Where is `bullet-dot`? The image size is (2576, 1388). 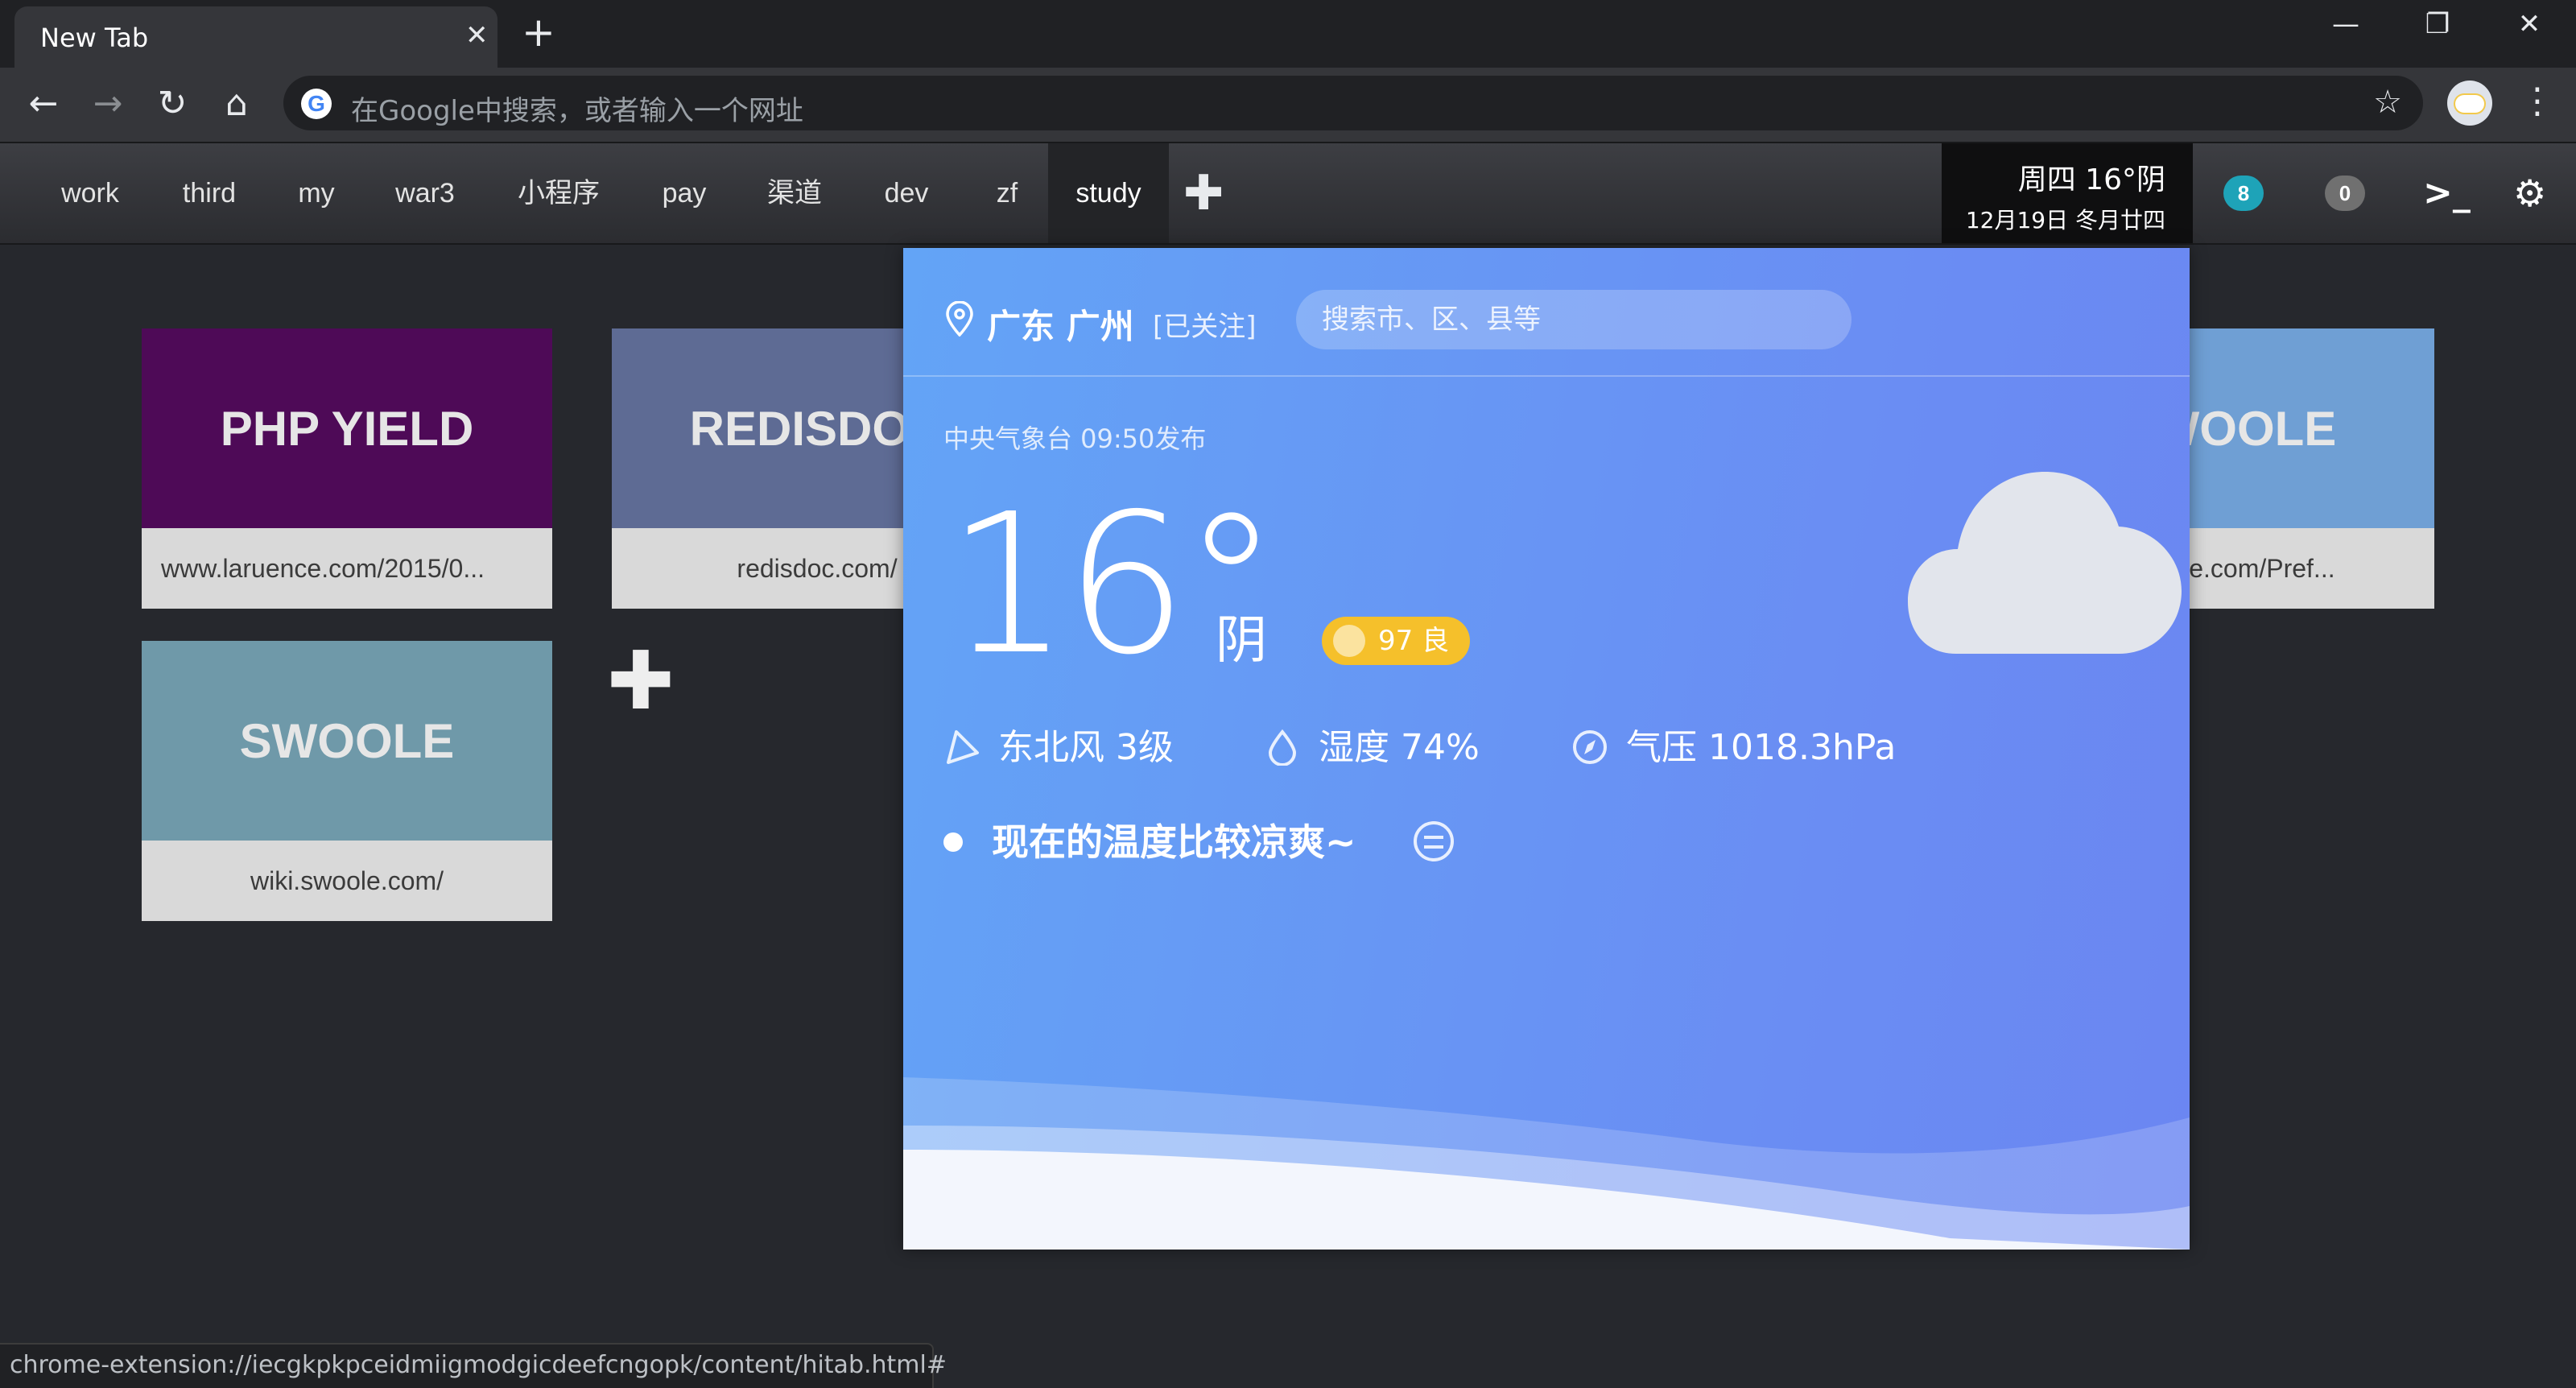
bullet-dot is located at coordinates (953, 842).